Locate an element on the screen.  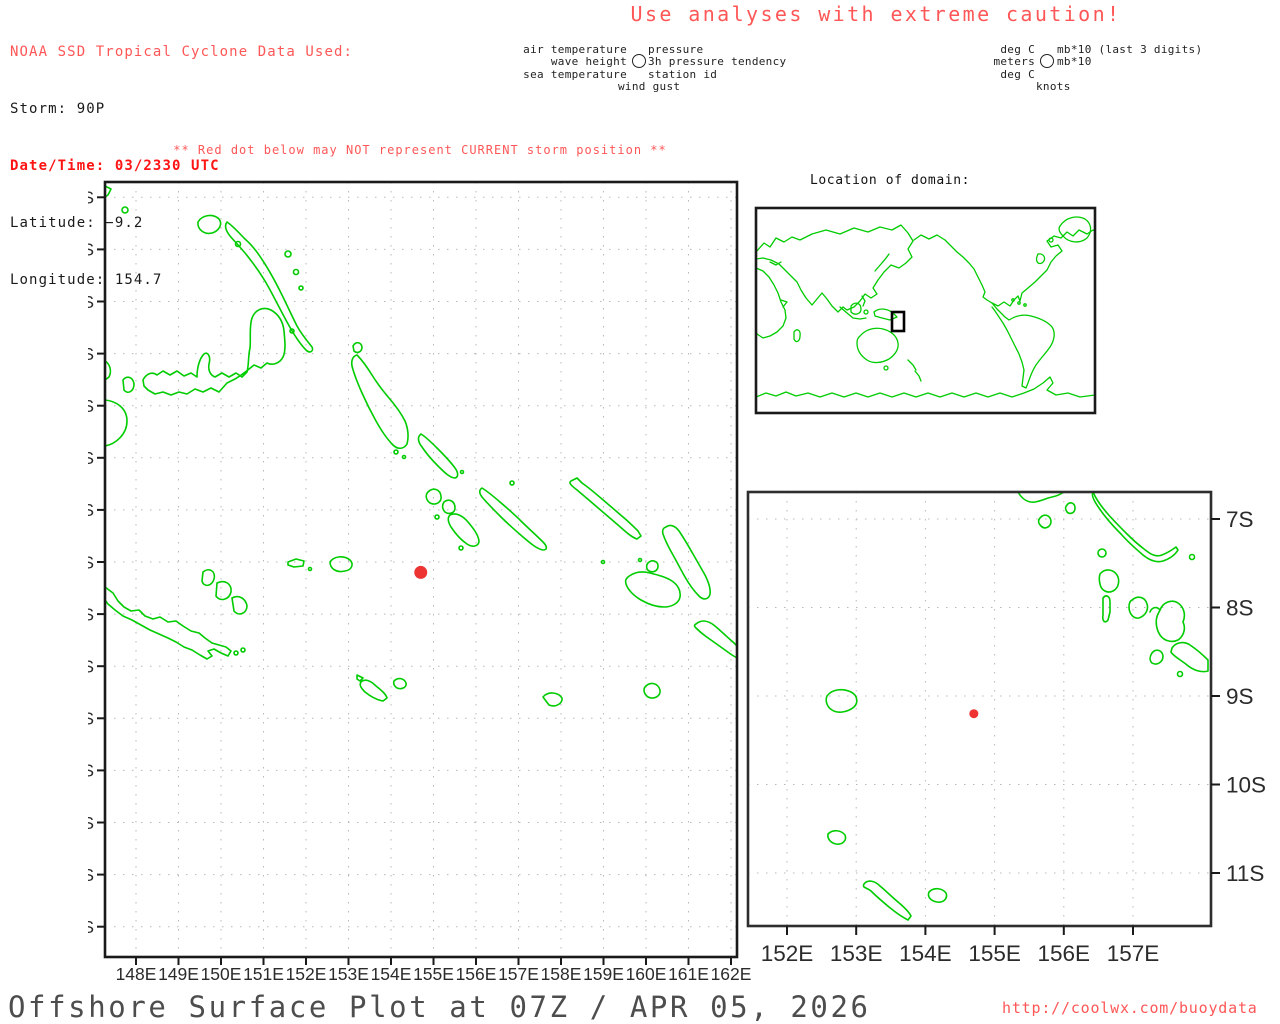
units-legend-right-column: mb*10 (last 3 digits) mb*10 is located at coordinates (1129, 56).